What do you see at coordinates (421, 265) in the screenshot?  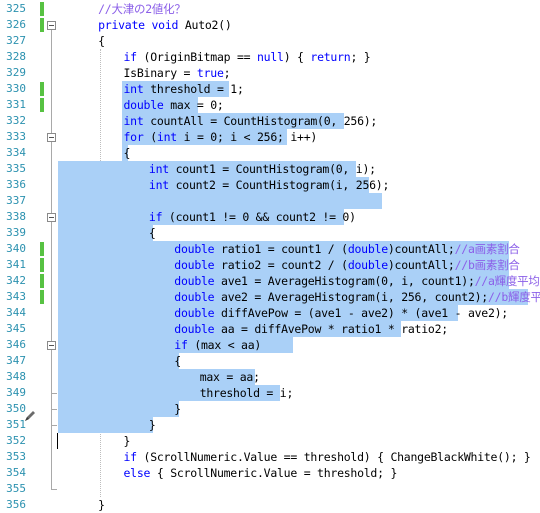 I see `code-token: )countAll;` at bounding box center [421, 265].